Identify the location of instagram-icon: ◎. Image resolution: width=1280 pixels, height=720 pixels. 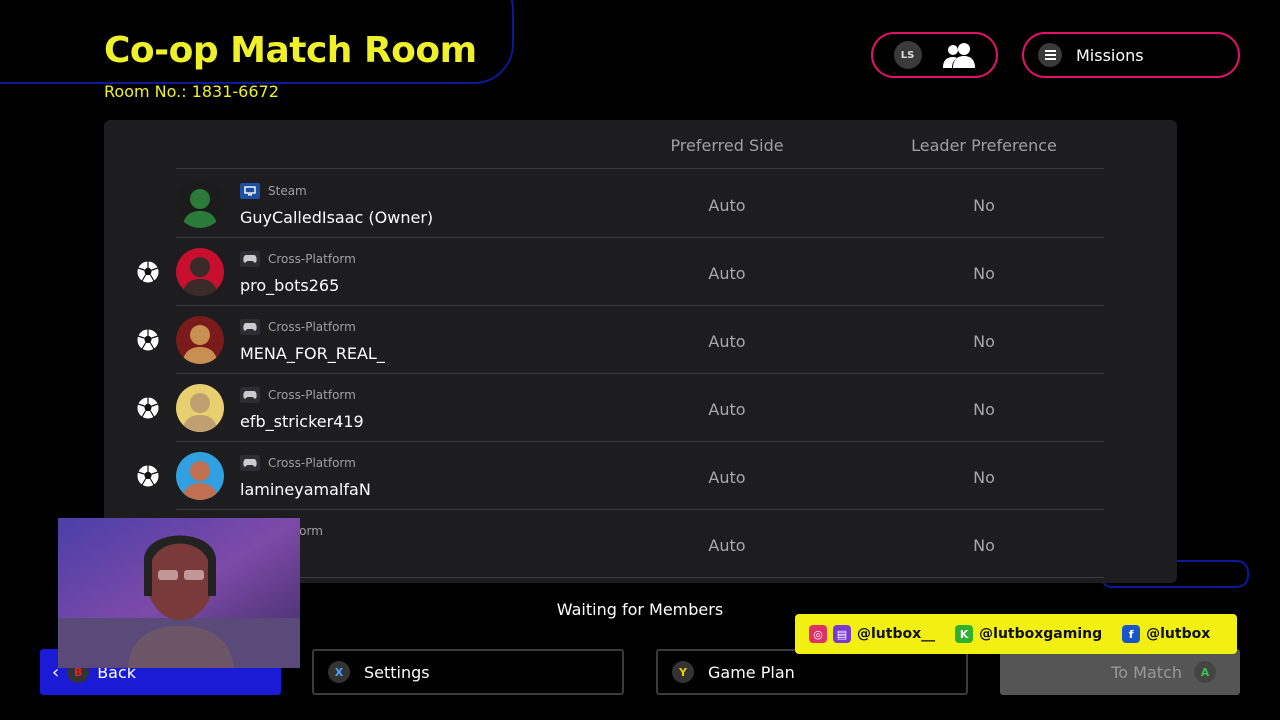
(818, 634).